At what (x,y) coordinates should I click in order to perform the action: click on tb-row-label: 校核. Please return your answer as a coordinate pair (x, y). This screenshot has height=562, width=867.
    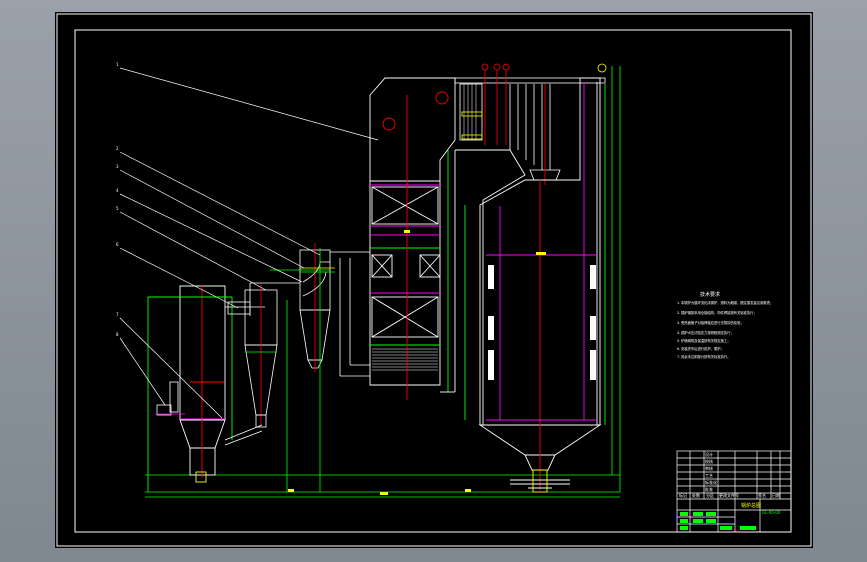
    Looking at the image, I should click on (709, 461).